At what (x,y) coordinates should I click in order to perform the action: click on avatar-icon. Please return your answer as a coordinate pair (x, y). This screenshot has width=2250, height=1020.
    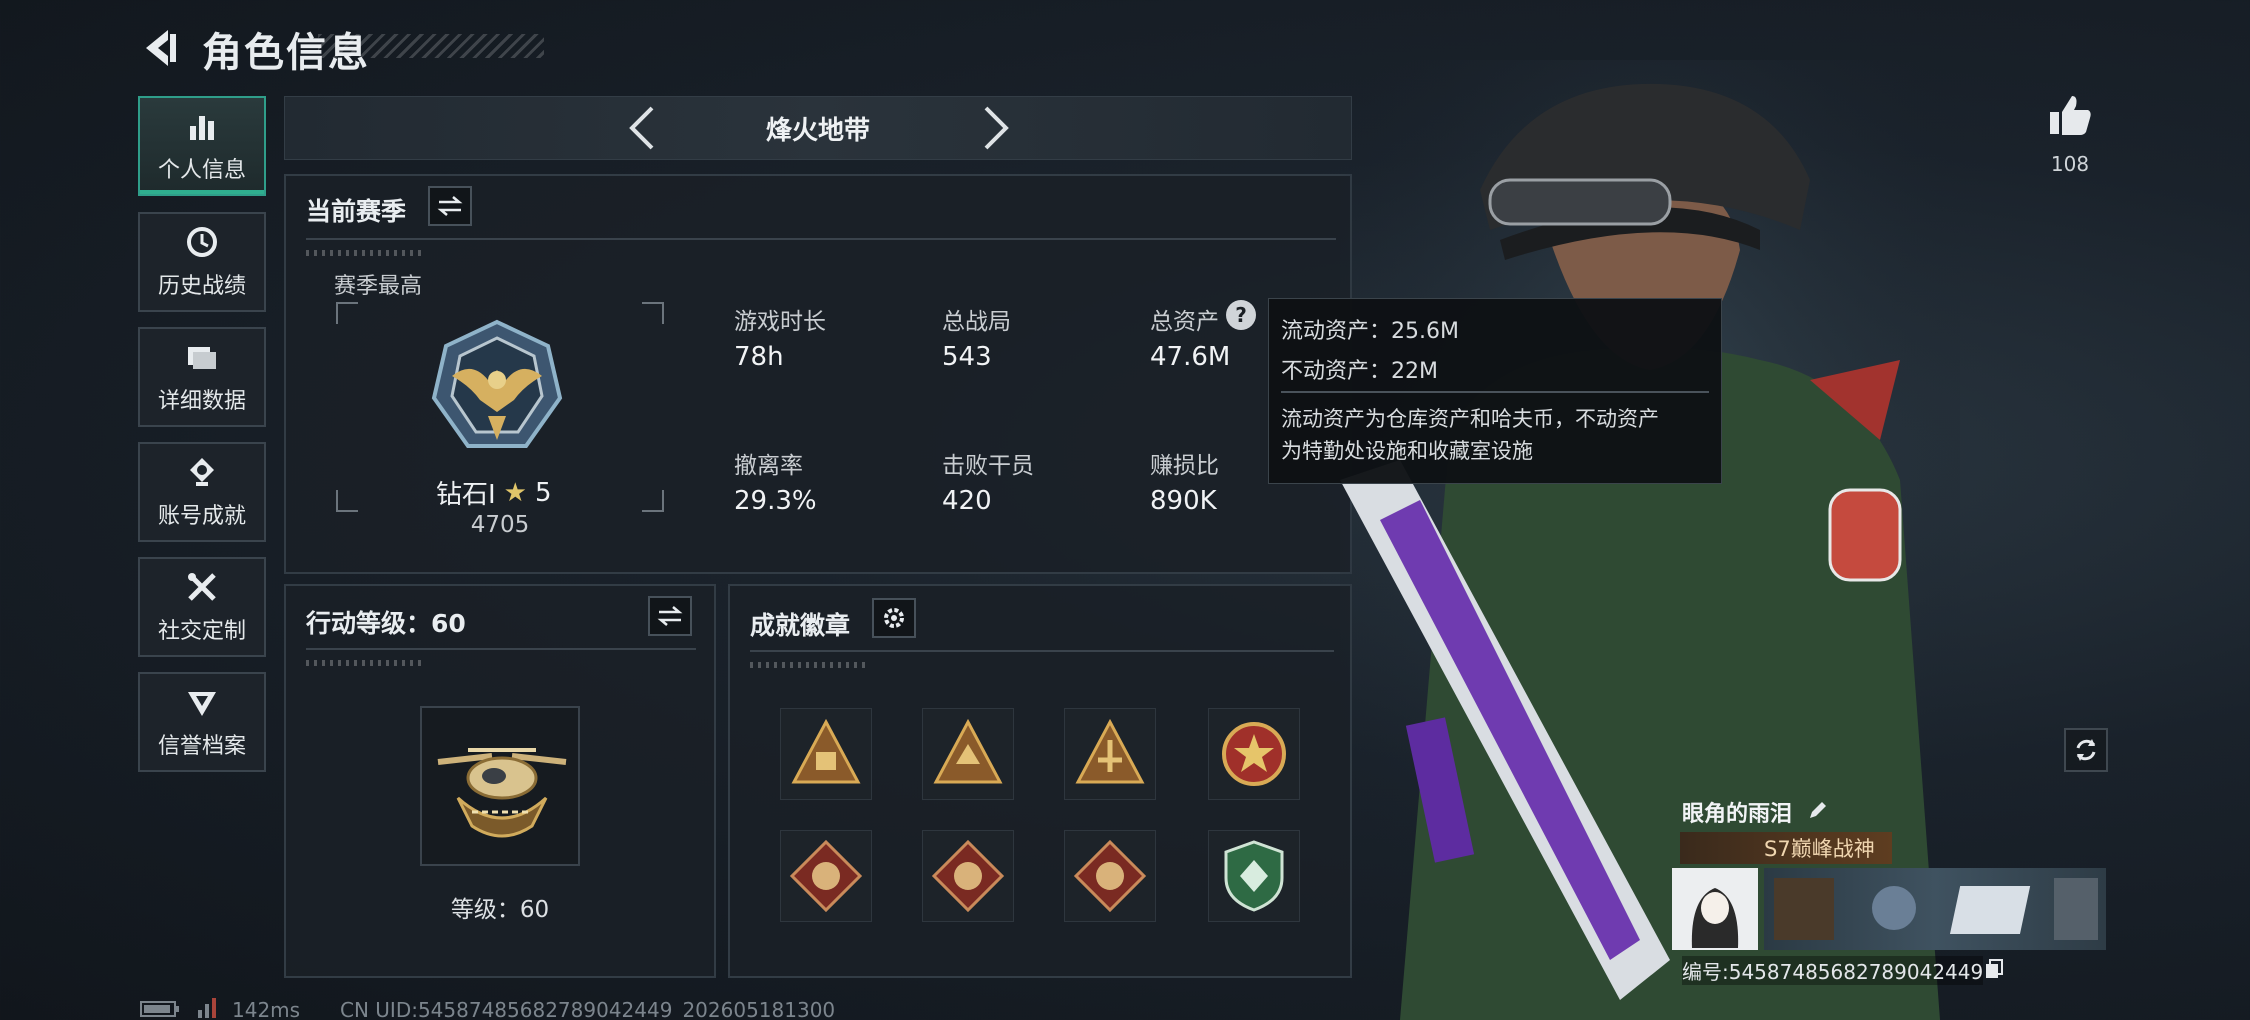
    Looking at the image, I should click on (1715, 918).